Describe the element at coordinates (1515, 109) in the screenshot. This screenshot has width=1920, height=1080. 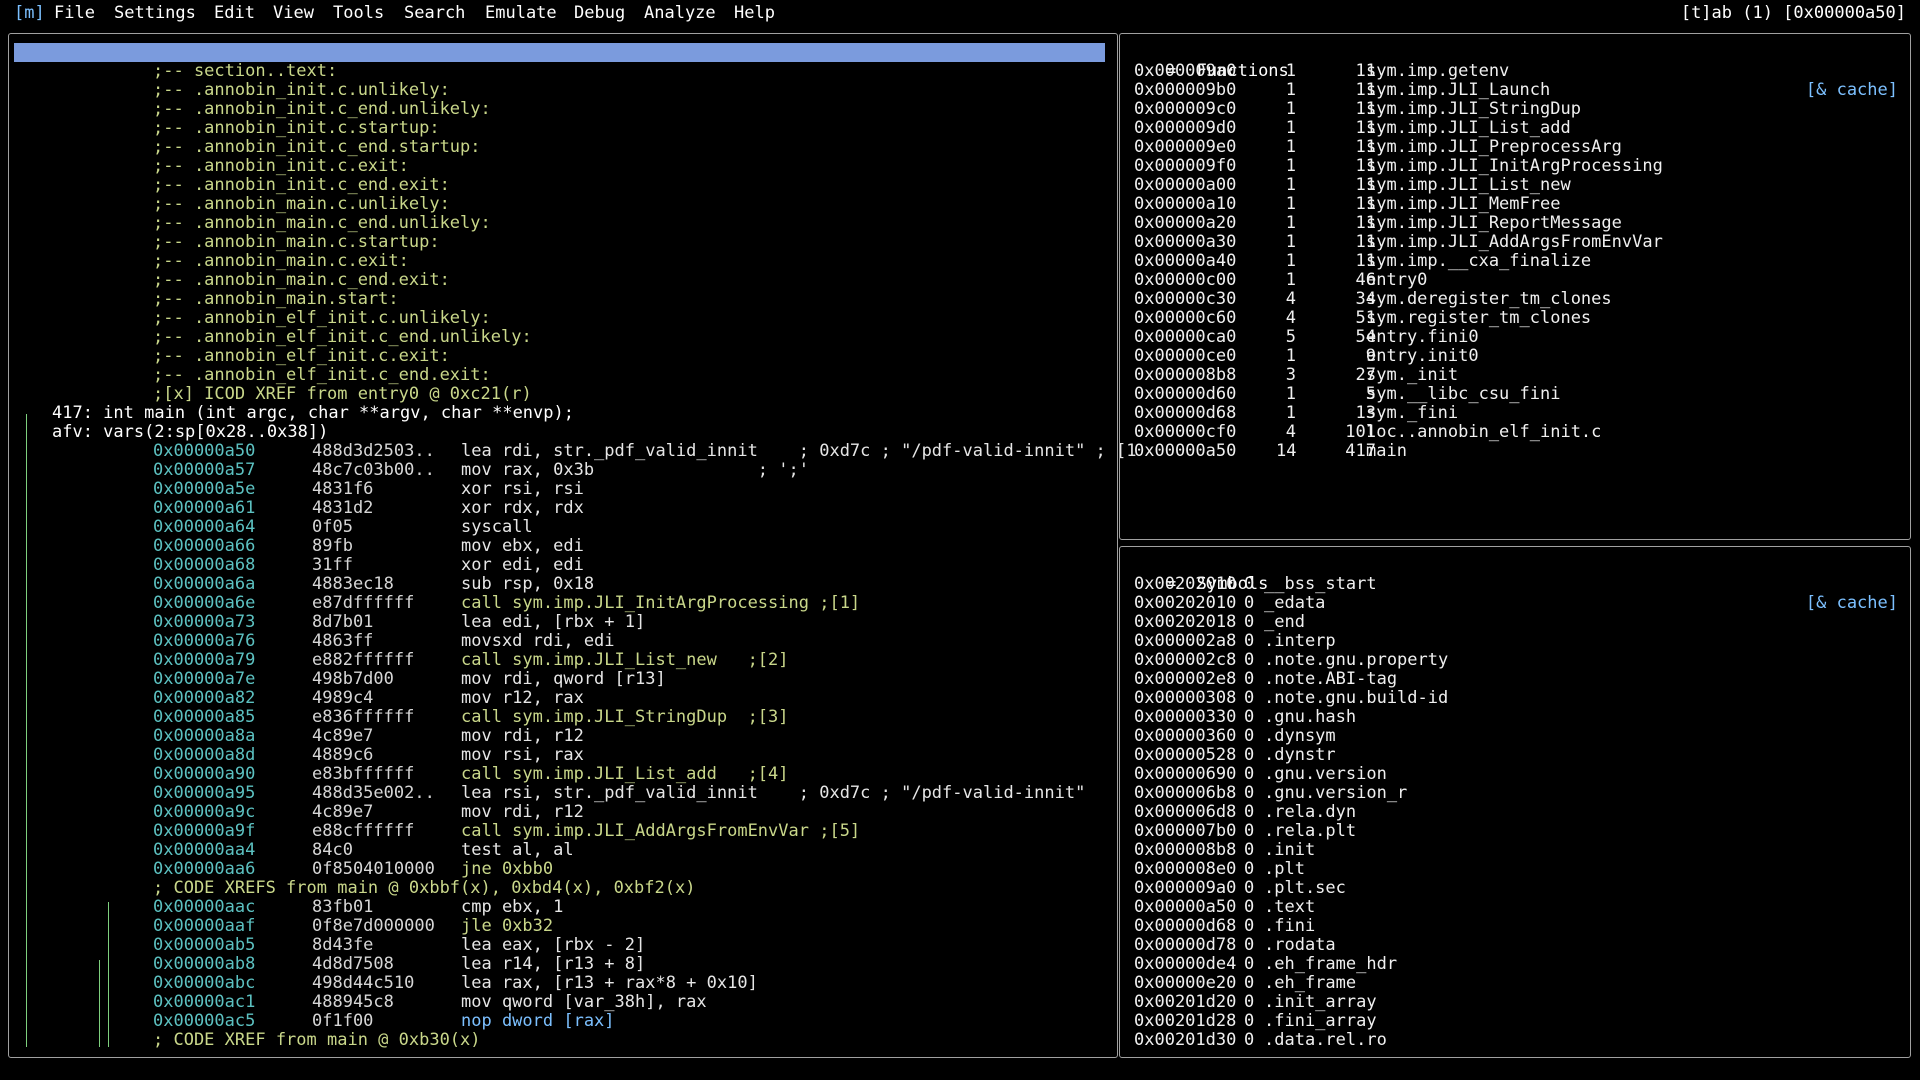
I see `function-row: 0x000009c0 1 11 sym.imp.JLI_StringDup` at that location.